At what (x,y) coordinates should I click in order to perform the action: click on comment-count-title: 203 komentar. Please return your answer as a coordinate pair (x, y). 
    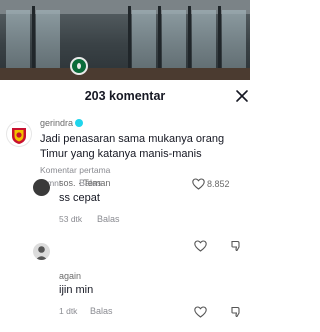
    Looking at the image, I should click on (125, 96).